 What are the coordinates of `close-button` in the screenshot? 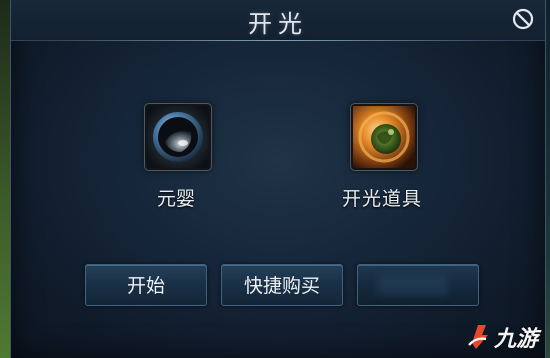 It's located at (523, 19).